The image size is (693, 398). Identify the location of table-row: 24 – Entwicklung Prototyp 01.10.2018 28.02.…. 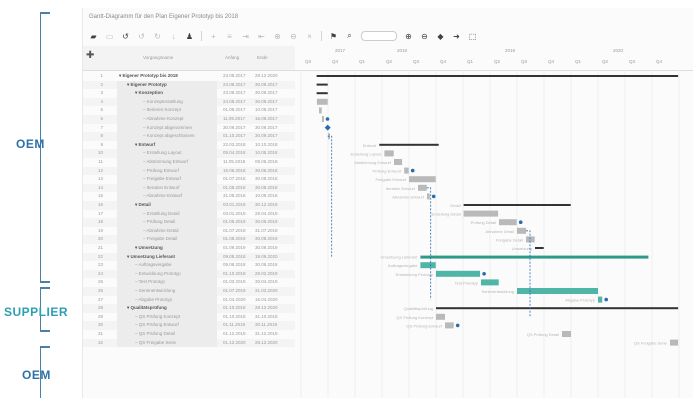
(189, 274).